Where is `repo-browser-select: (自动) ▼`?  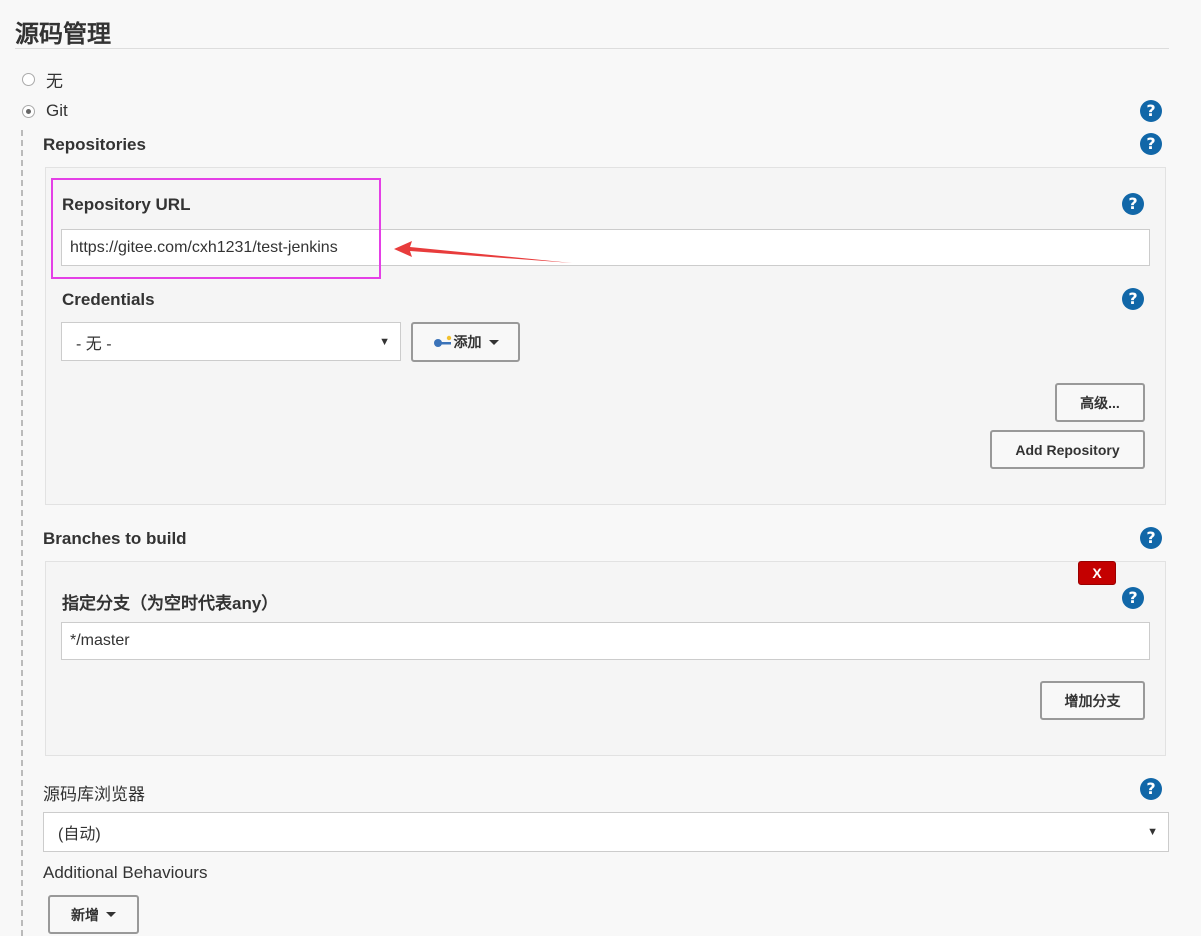
repo-browser-select: (自动) ▼ is located at coordinates (606, 832).